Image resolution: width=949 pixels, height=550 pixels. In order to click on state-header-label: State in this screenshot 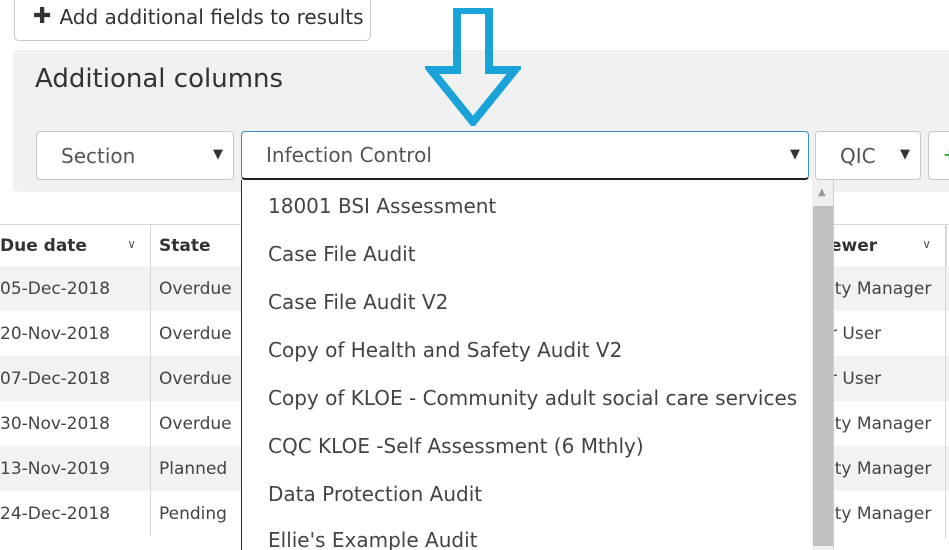, I will do `click(185, 246)`.